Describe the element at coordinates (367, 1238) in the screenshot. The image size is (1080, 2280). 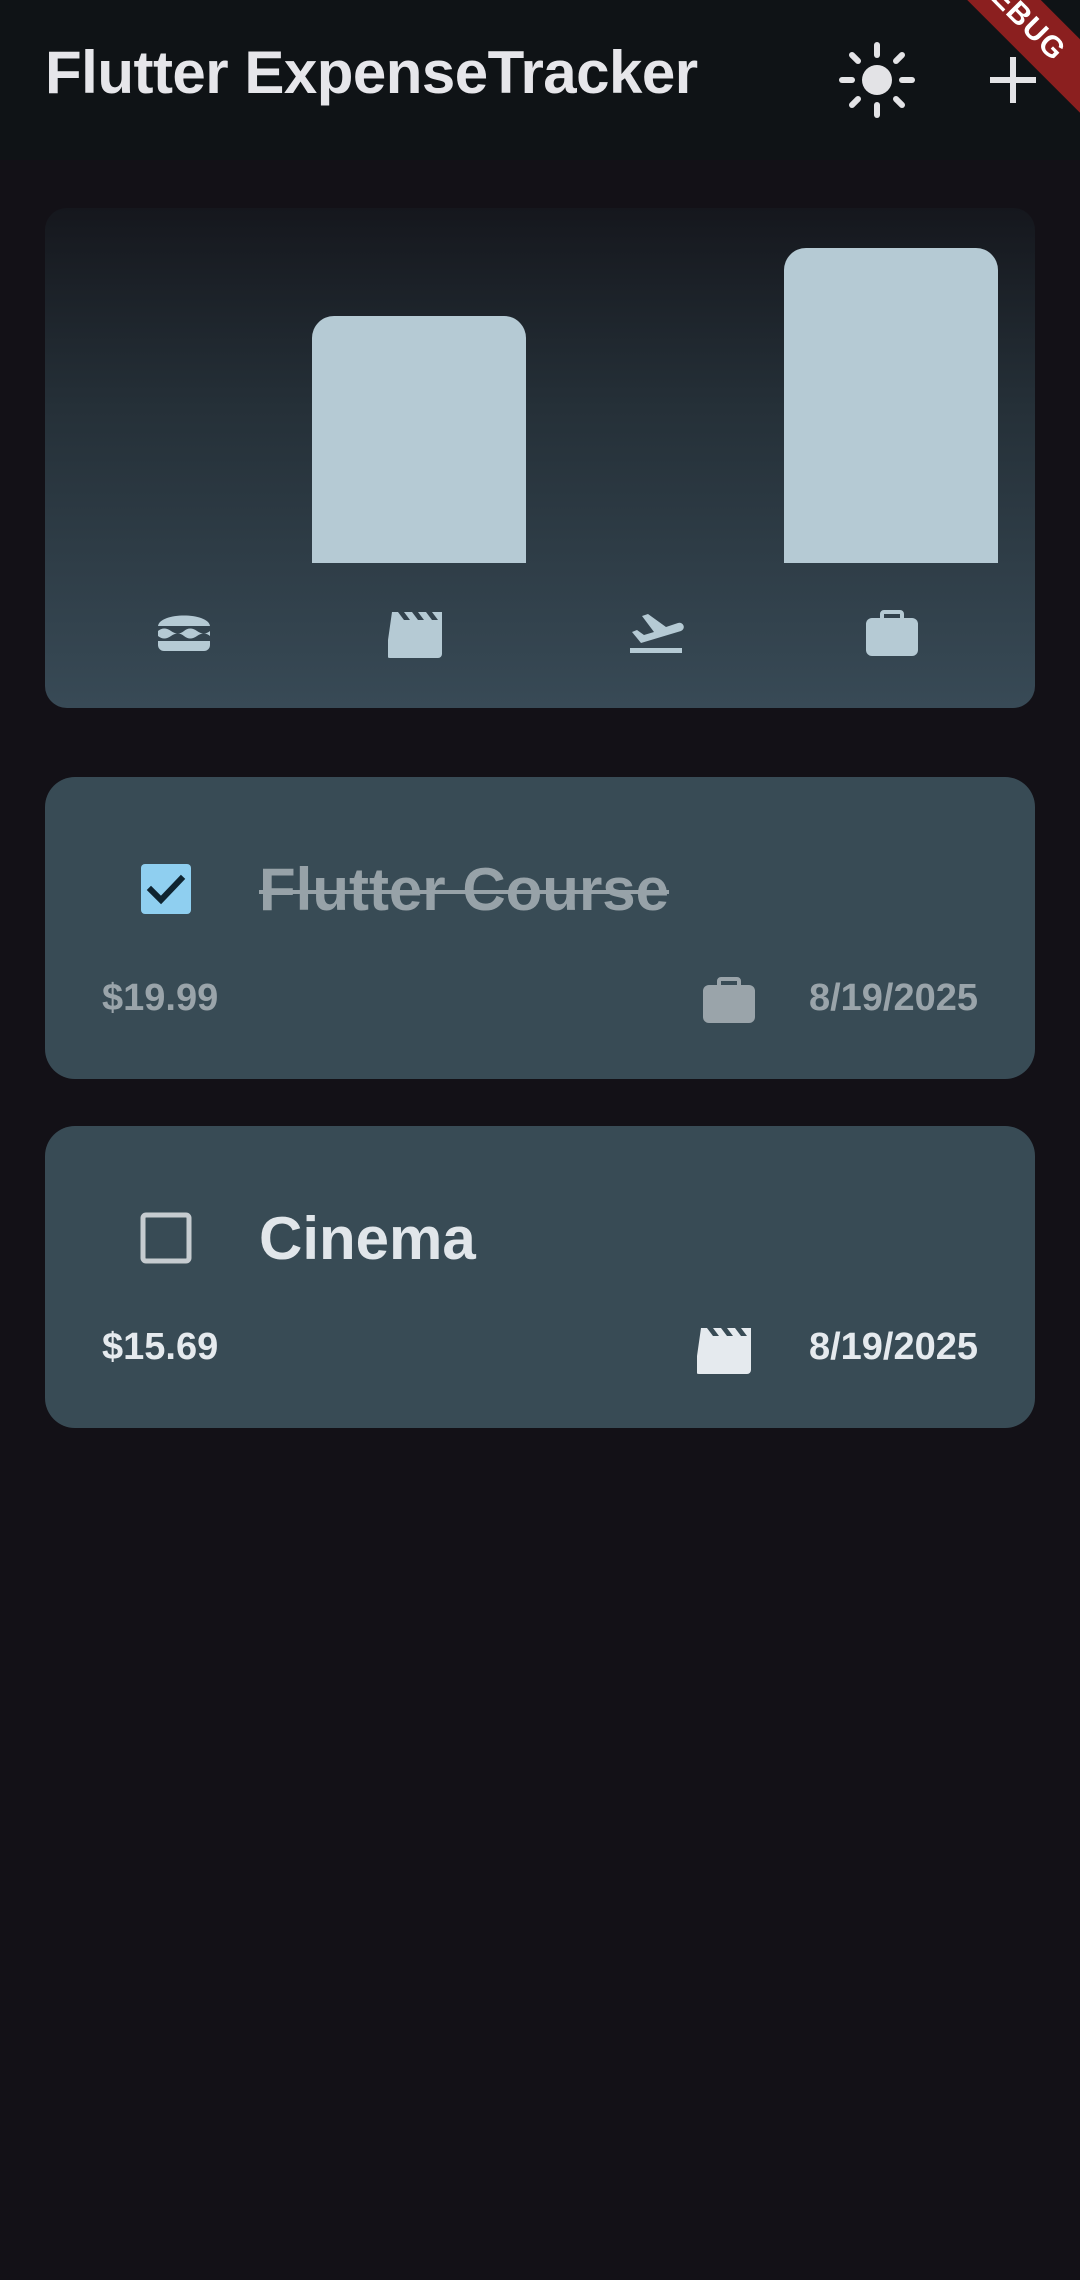
I see `expense-title: Cinema` at that location.